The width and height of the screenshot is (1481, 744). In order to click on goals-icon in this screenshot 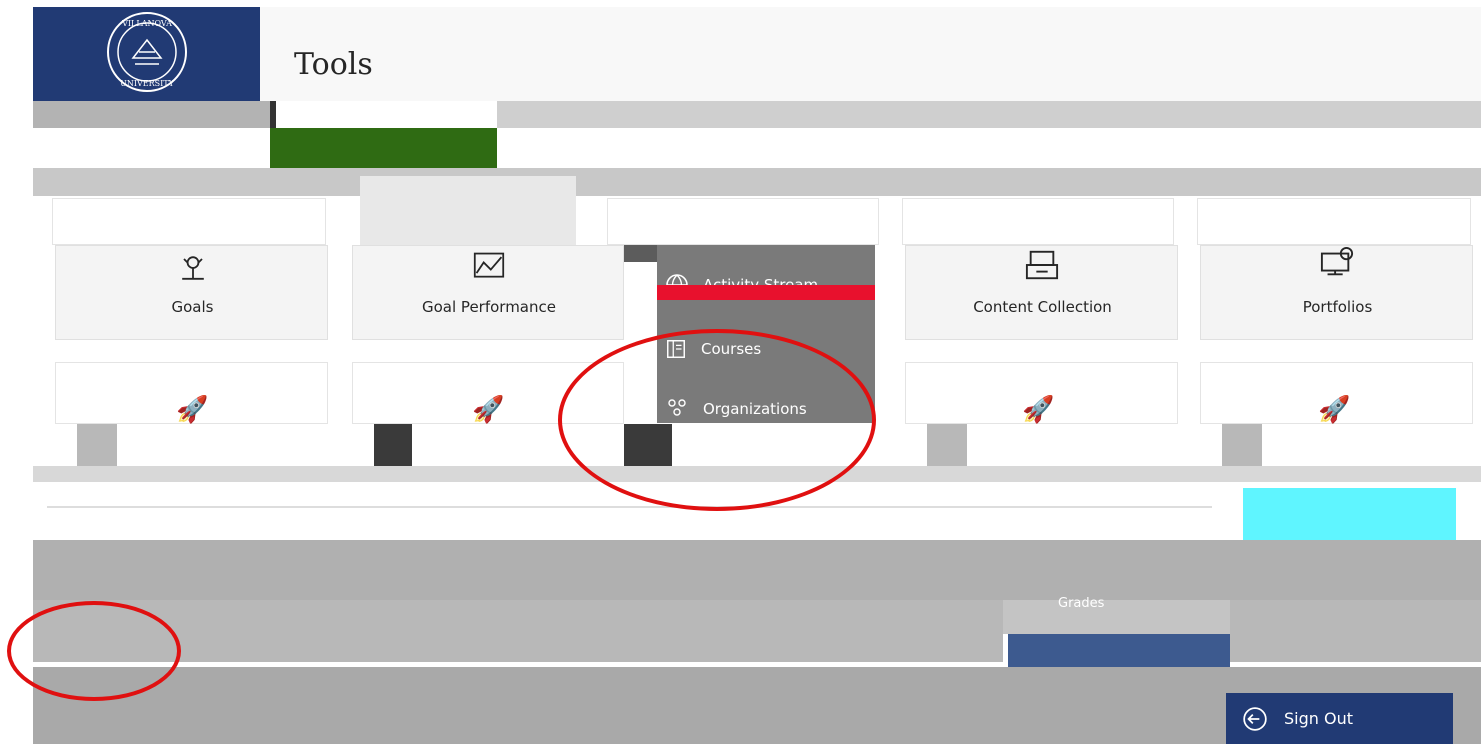, I will do `click(193, 268)`.